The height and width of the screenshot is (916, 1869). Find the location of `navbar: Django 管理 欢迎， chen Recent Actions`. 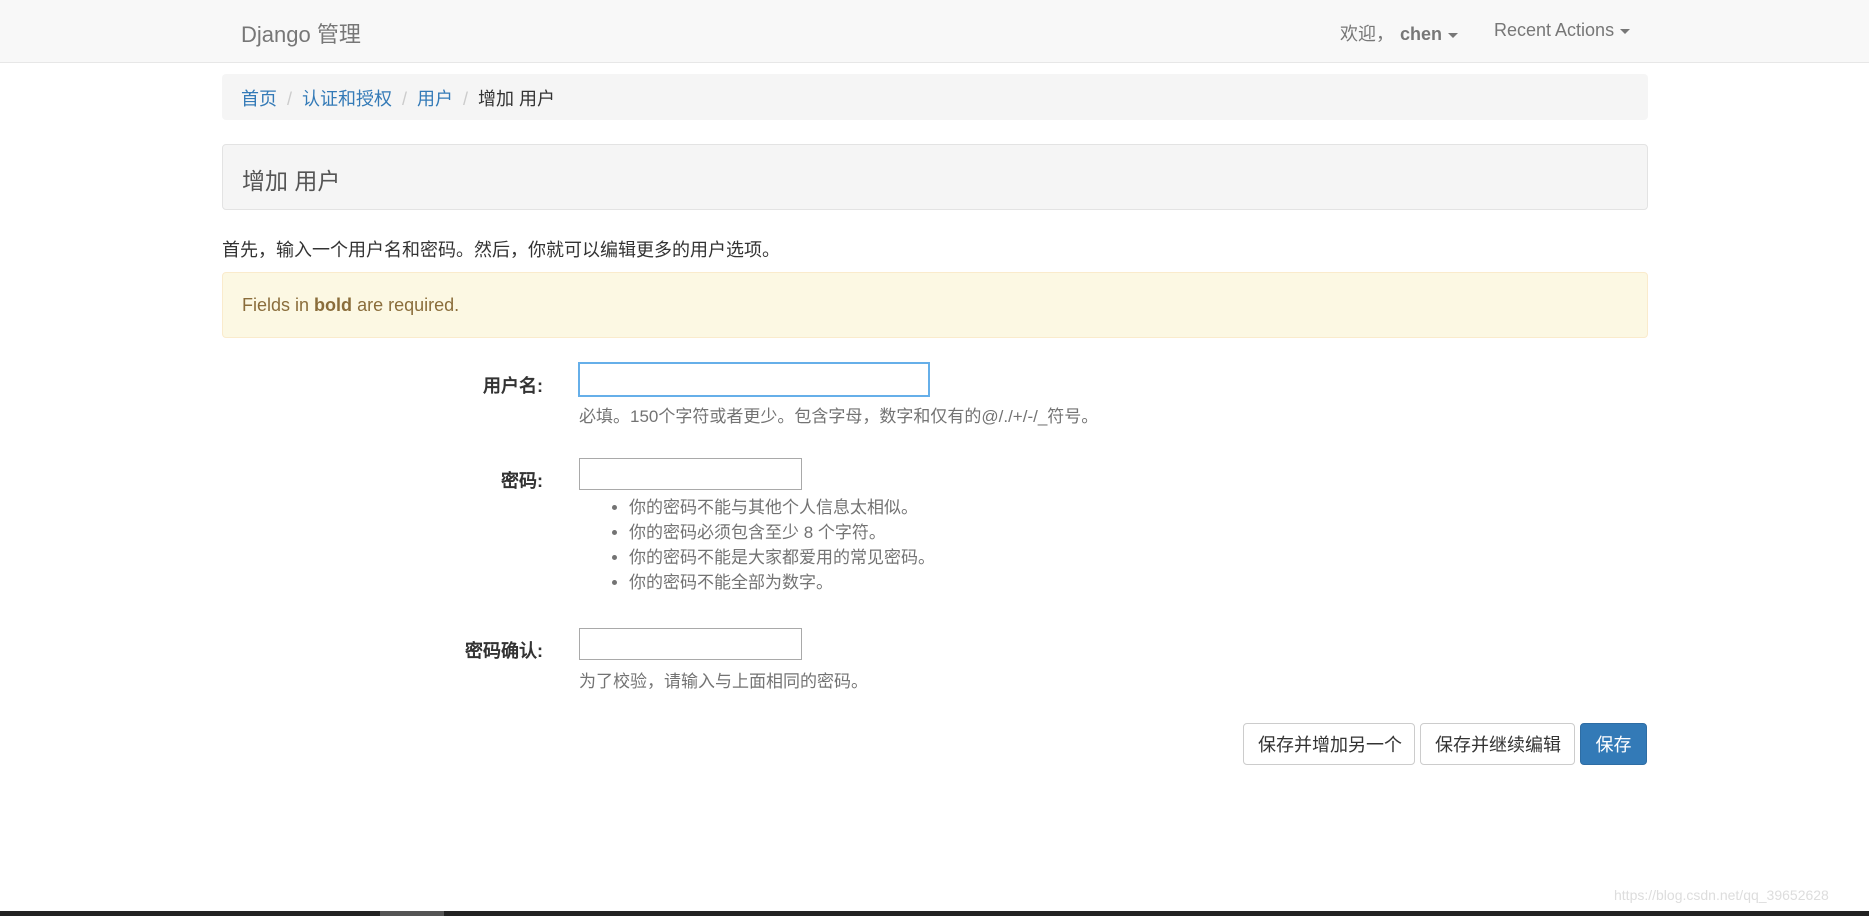

navbar: Django 管理 欢迎， chen Recent Actions is located at coordinates (934, 31).